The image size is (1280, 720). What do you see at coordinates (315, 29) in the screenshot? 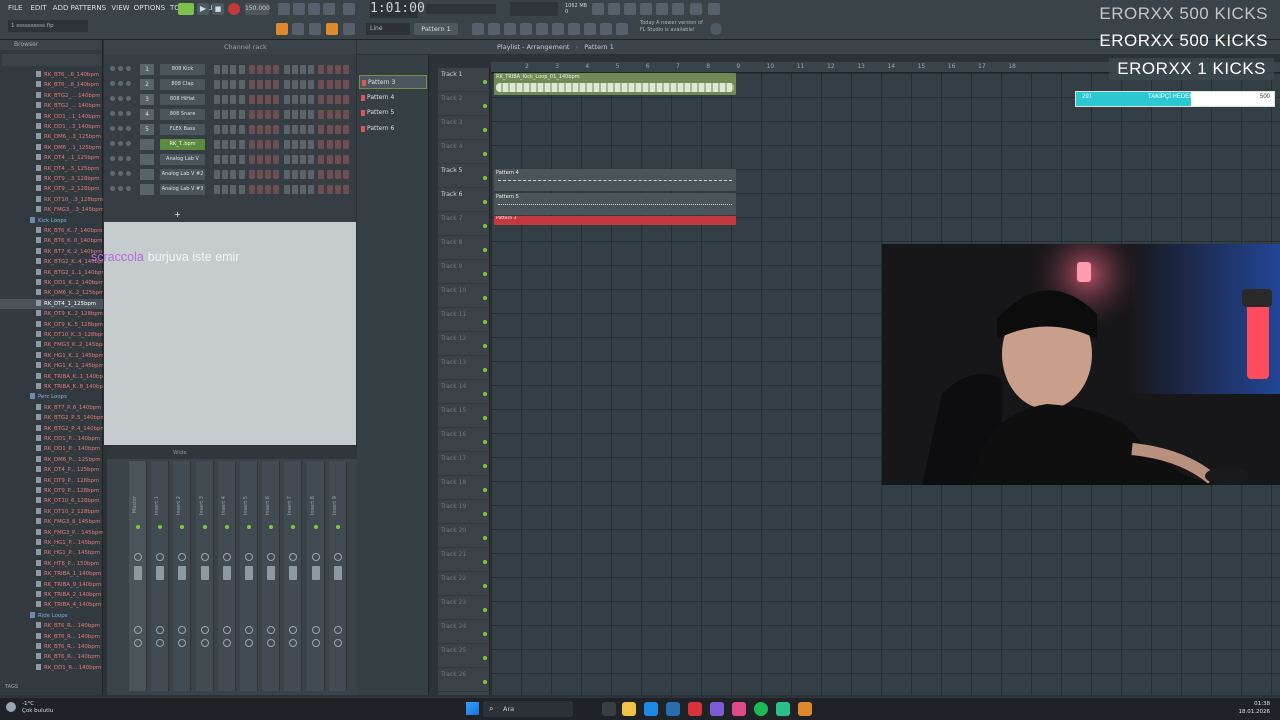
I see `mixer-view-icon` at bounding box center [315, 29].